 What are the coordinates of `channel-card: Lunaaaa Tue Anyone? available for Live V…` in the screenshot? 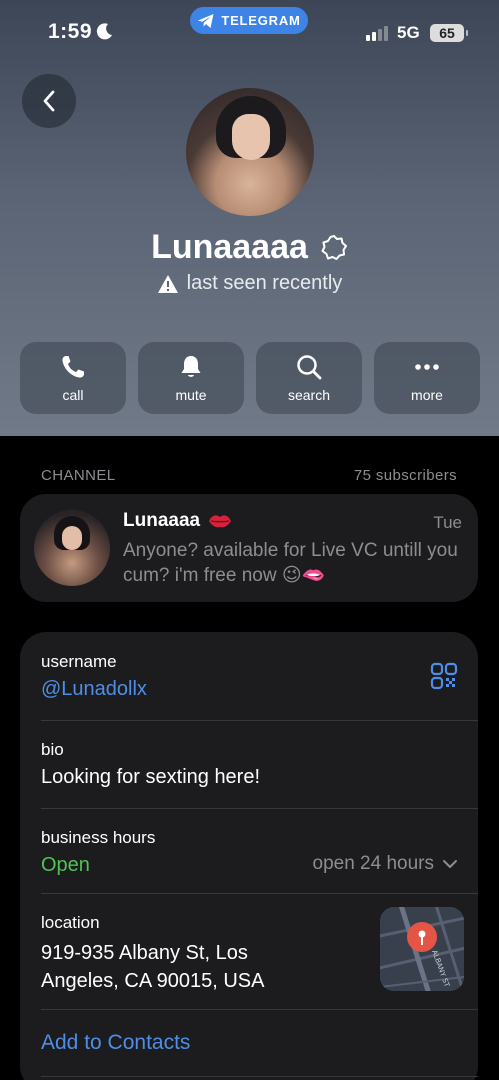 It's located at (249, 548).